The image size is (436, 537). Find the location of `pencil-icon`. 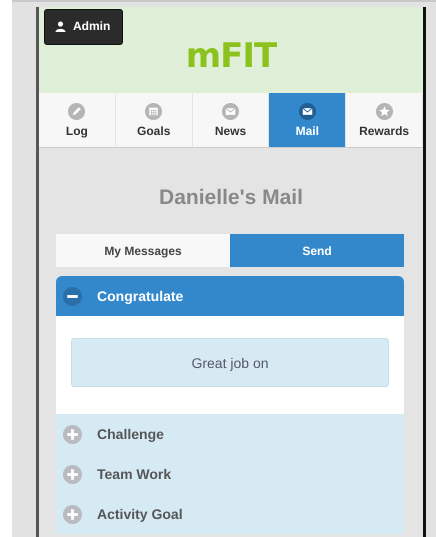

pencil-icon is located at coordinates (76, 111).